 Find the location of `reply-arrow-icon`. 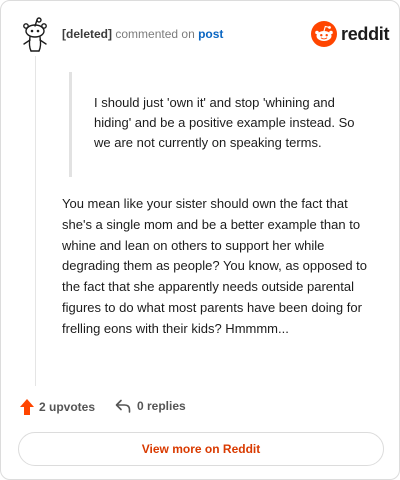

reply-arrow-icon is located at coordinates (123, 406).